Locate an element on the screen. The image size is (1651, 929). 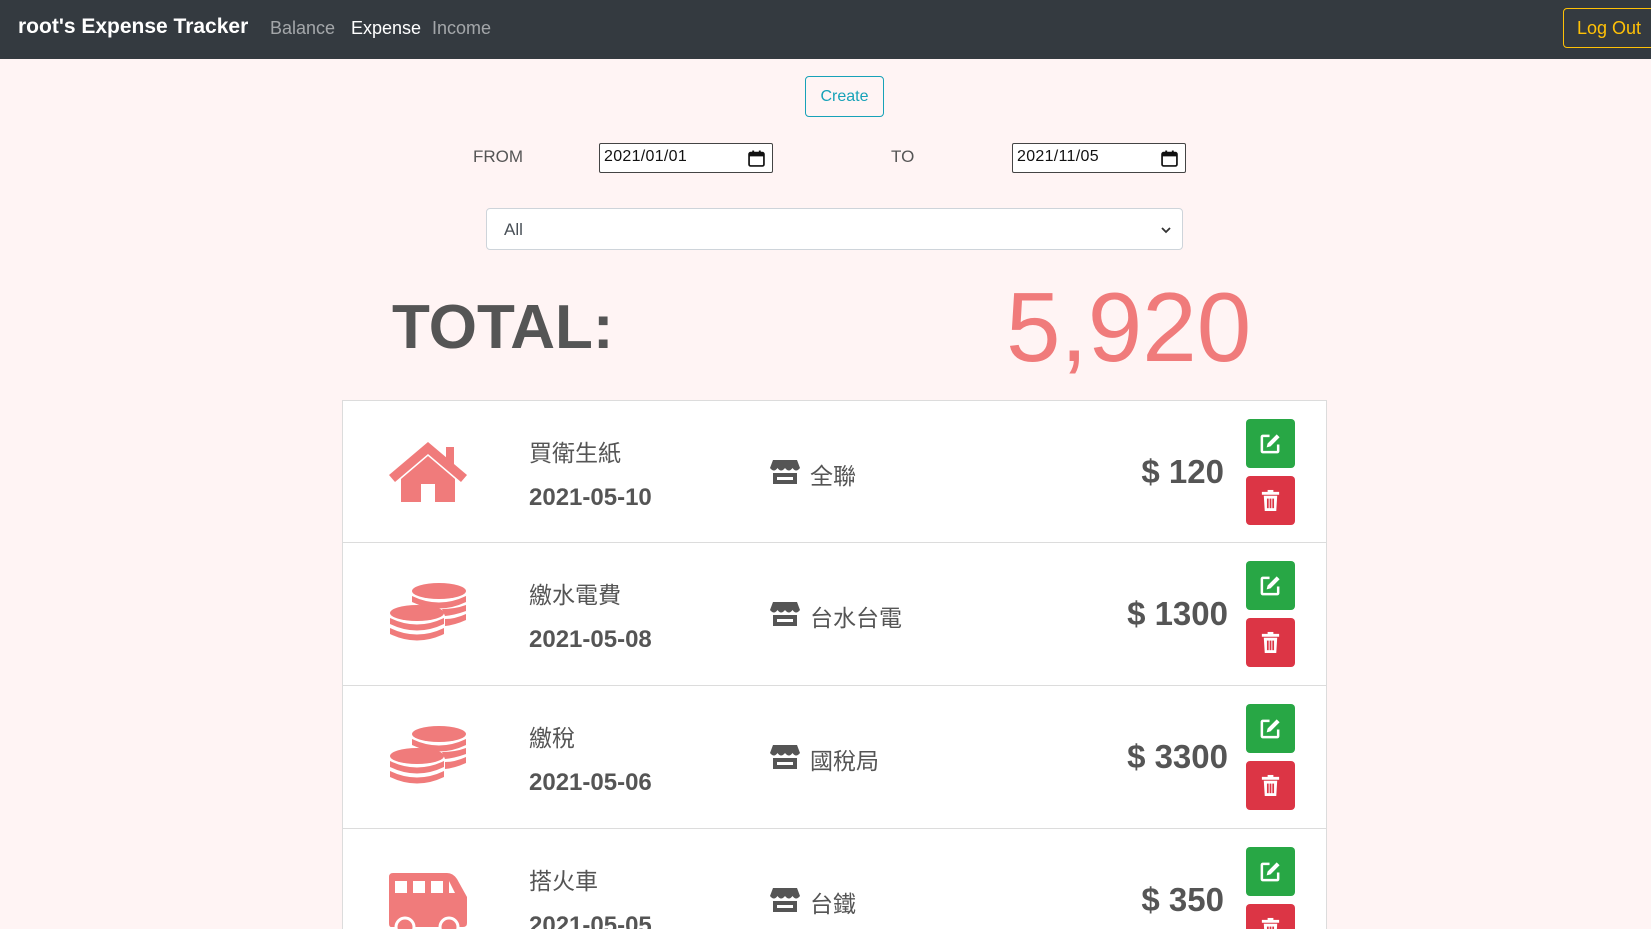
expense-date: 2021-05-06 is located at coordinates (590, 782).